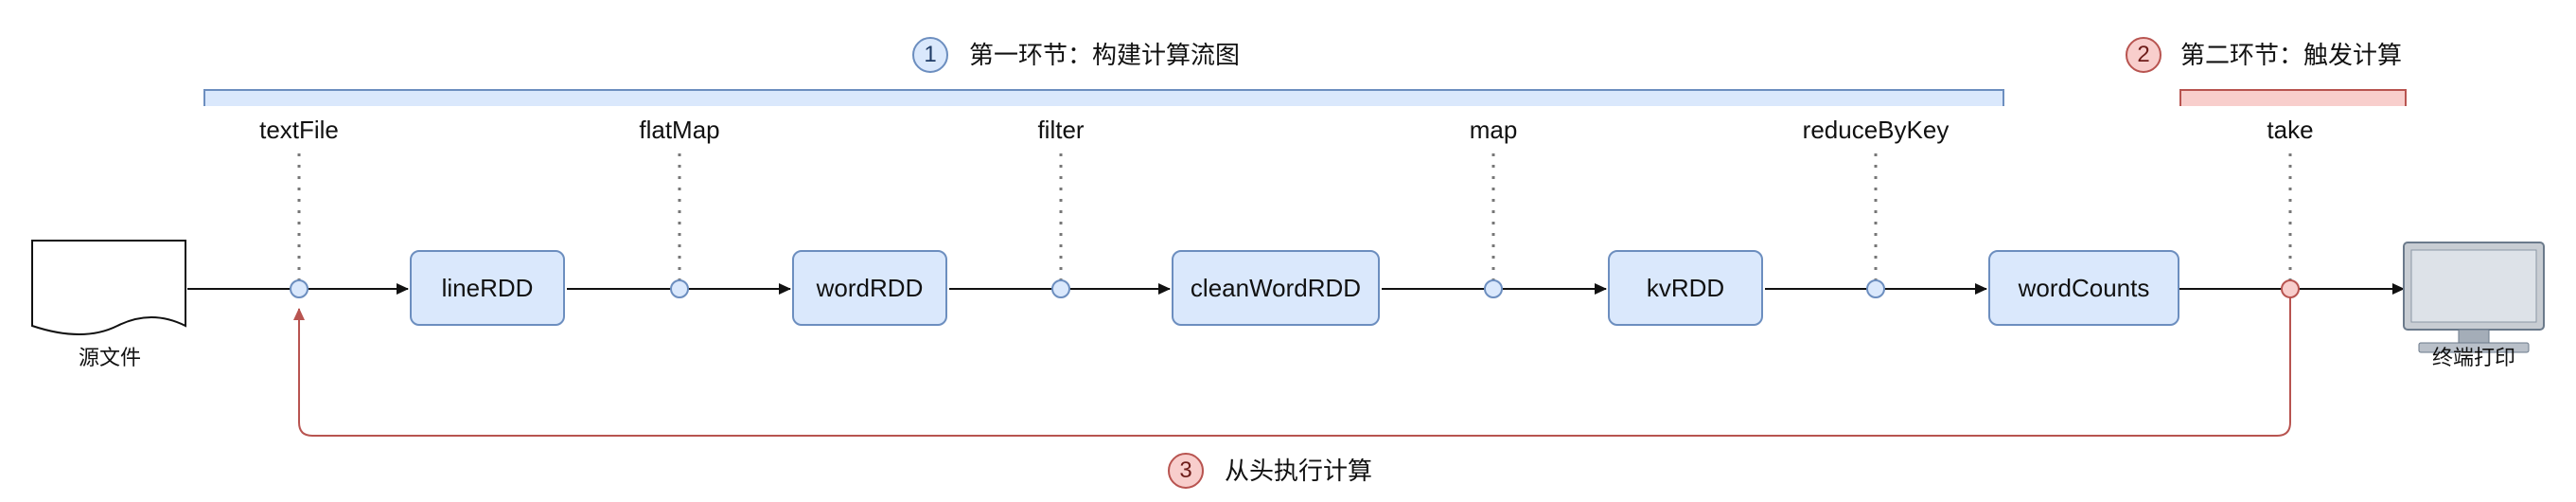 The image size is (2576, 502). What do you see at coordinates (1493, 130) in the screenshot?
I see `operator-map-label: map` at bounding box center [1493, 130].